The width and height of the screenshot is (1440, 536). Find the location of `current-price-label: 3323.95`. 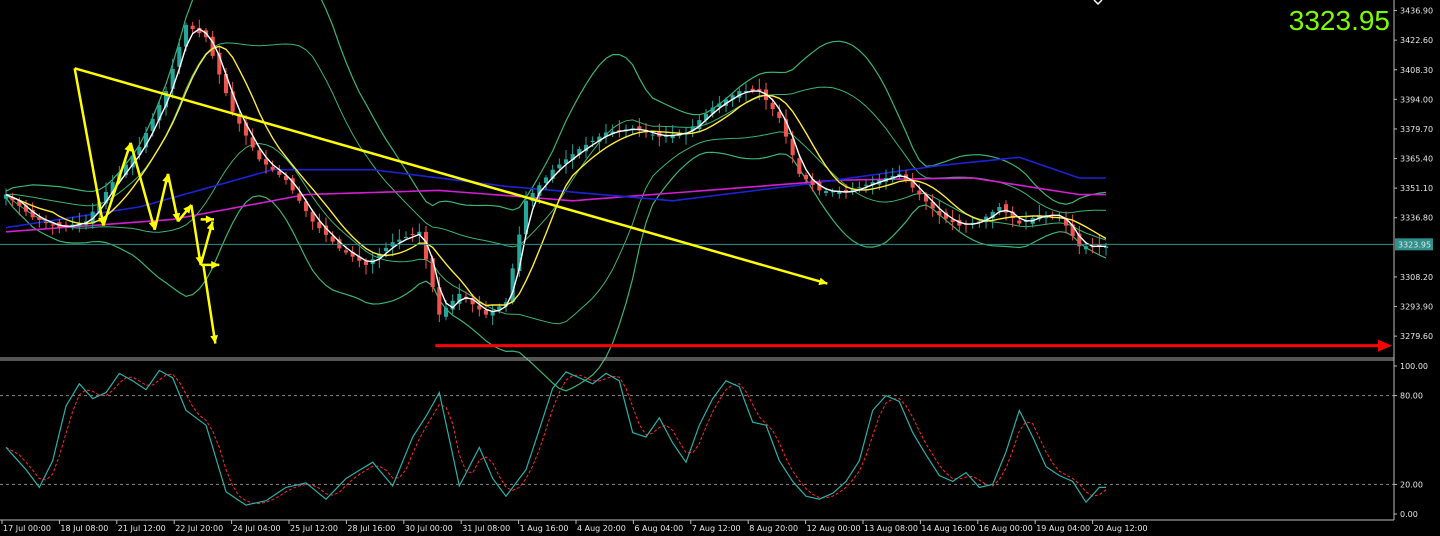

current-price-label: 3323.95 is located at coordinates (1414, 244).